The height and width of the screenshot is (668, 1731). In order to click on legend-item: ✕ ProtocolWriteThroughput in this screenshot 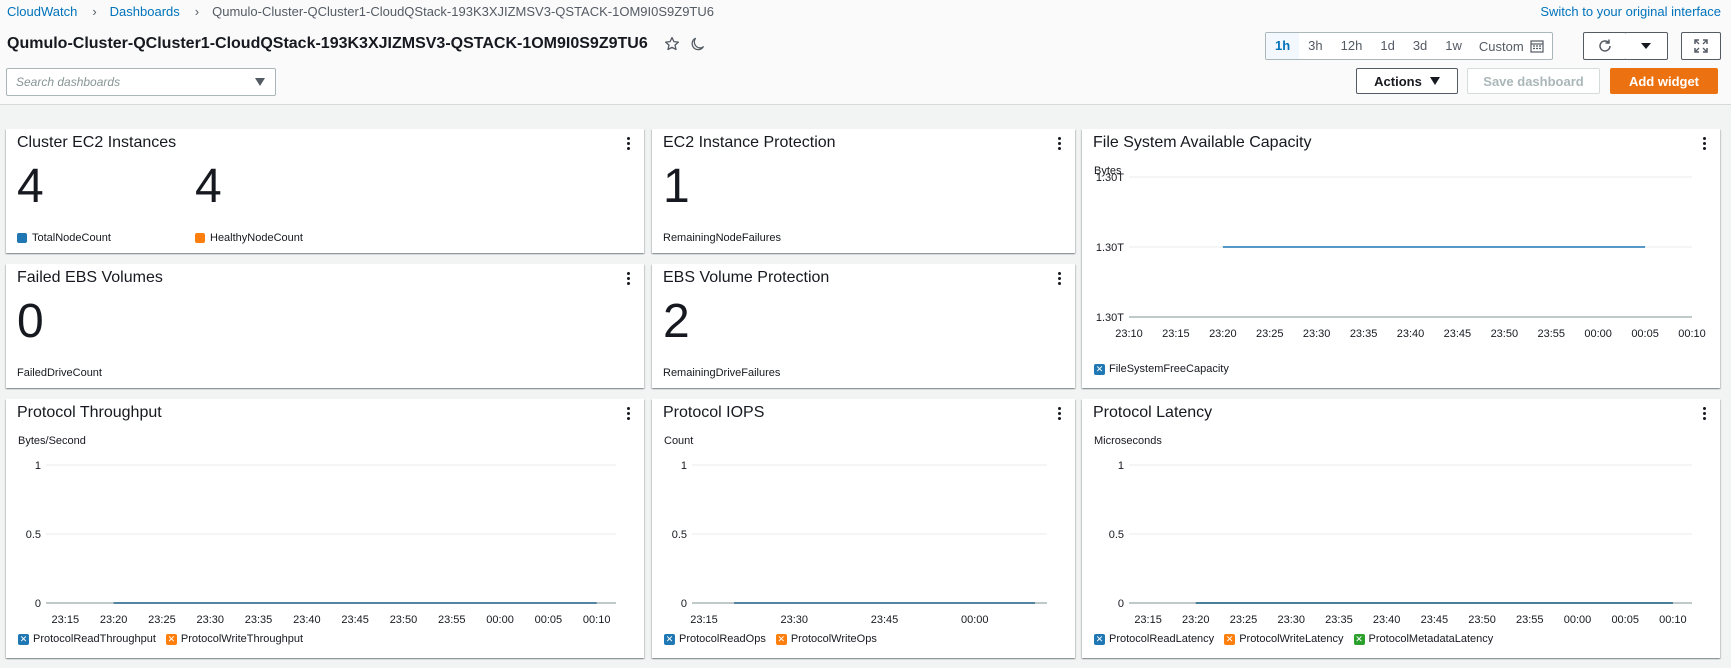, I will do `click(234, 639)`.